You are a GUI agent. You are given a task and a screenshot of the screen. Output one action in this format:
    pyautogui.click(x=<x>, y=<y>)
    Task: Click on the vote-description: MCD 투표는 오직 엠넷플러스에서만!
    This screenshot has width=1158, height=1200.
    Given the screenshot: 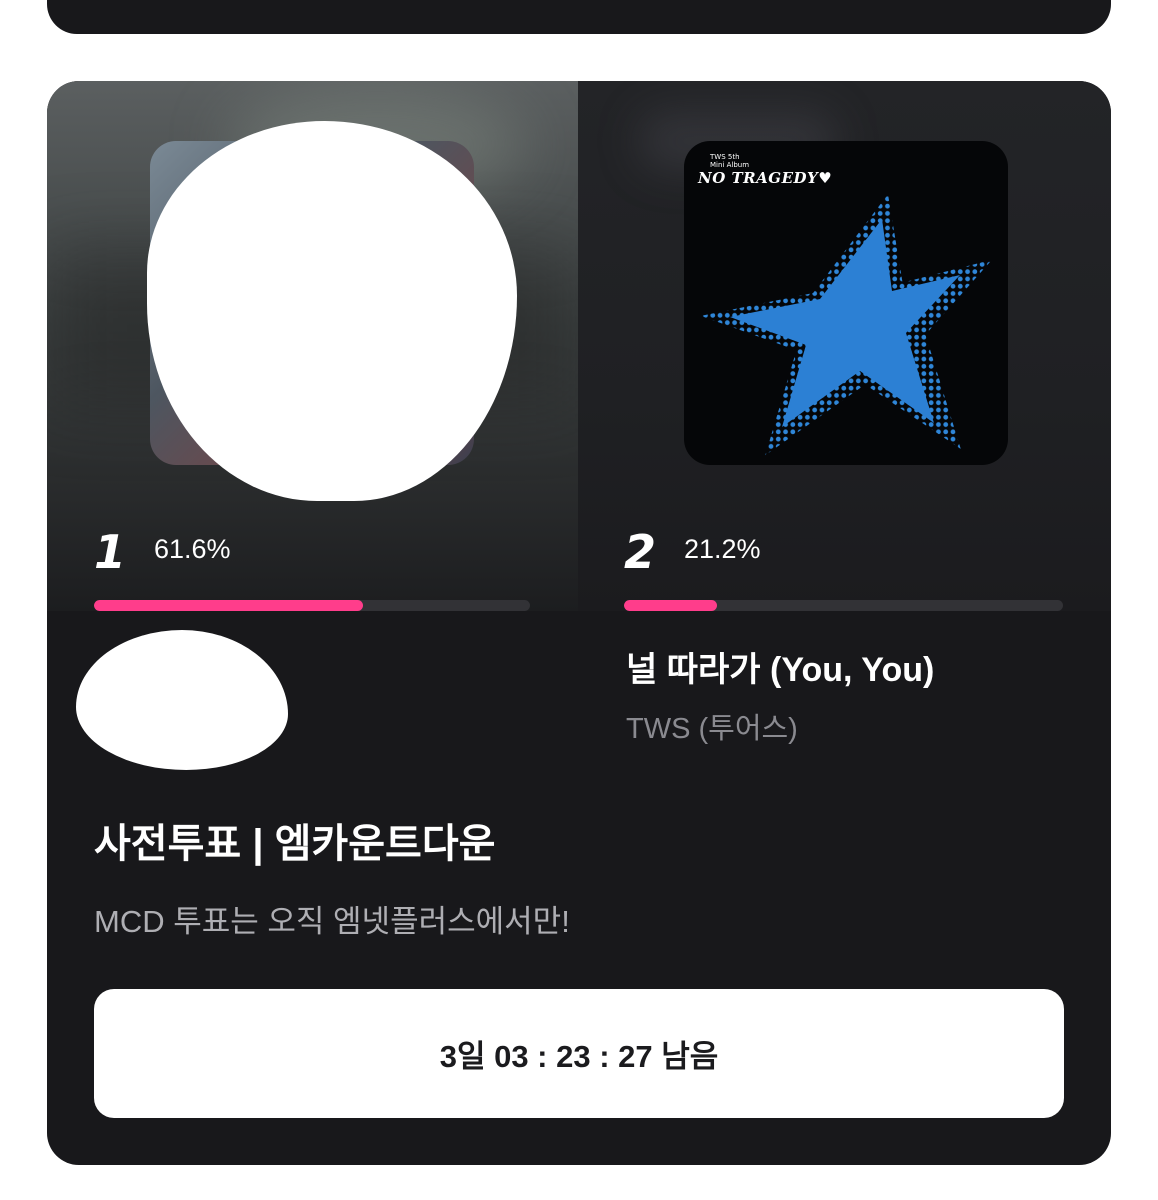 What is the action you would take?
    pyautogui.click(x=332, y=921)
    